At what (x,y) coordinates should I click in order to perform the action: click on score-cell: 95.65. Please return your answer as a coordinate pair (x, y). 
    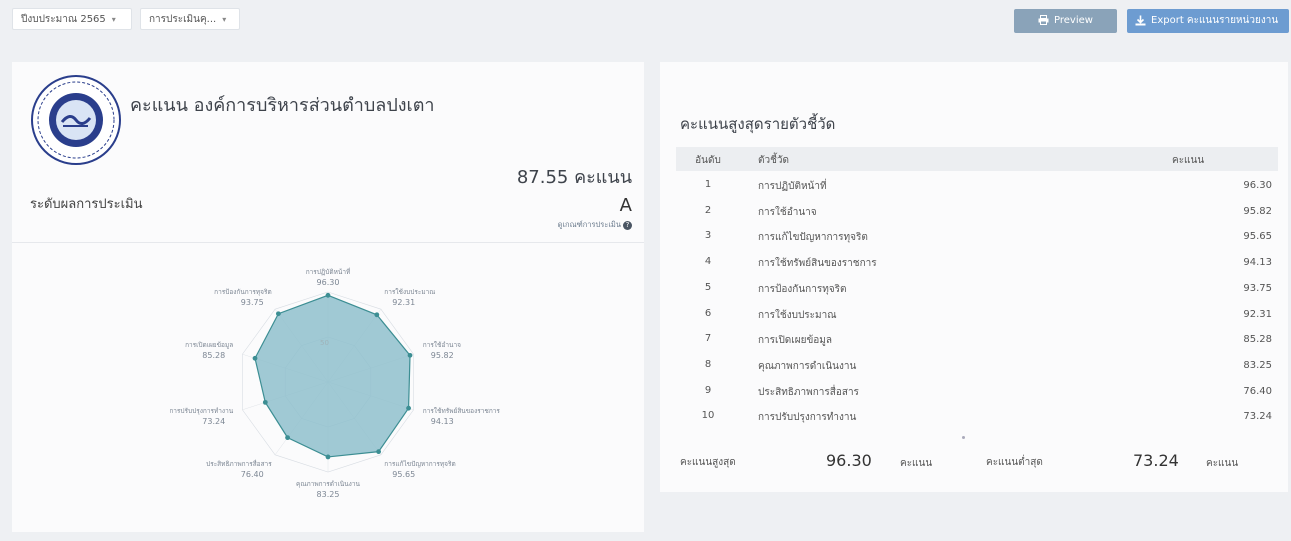
    Looking at the image, I should click on (1257, 237).